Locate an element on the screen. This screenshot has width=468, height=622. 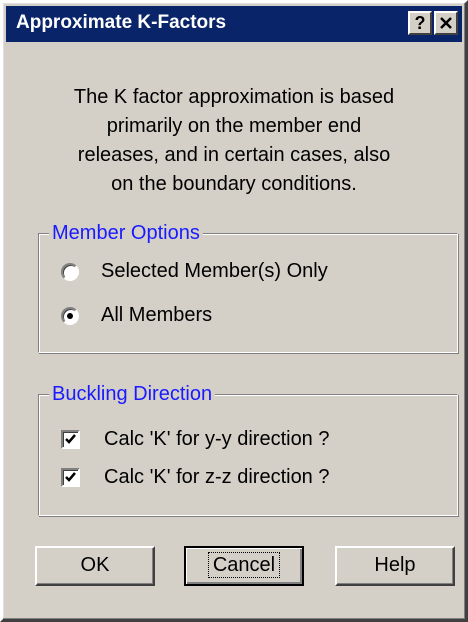
radio-all-members: All Members is located at coordinates (136, 315).